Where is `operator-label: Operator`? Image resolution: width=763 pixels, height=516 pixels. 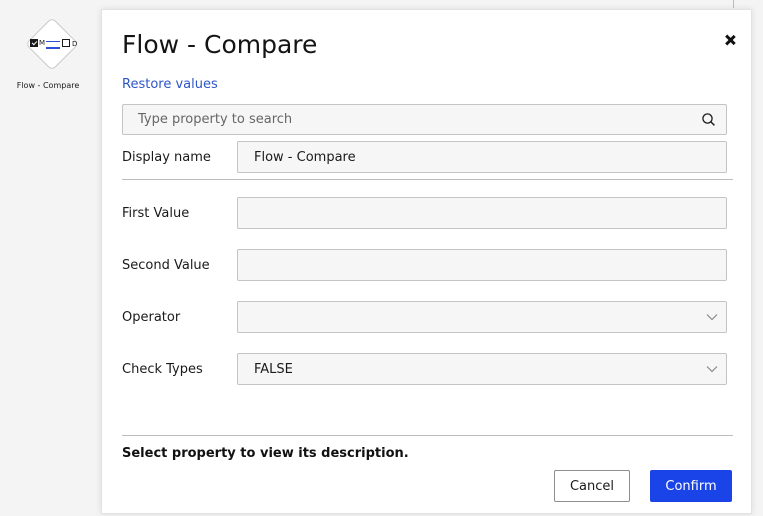 operator-label: Operator is located at coordinates (151, 317).